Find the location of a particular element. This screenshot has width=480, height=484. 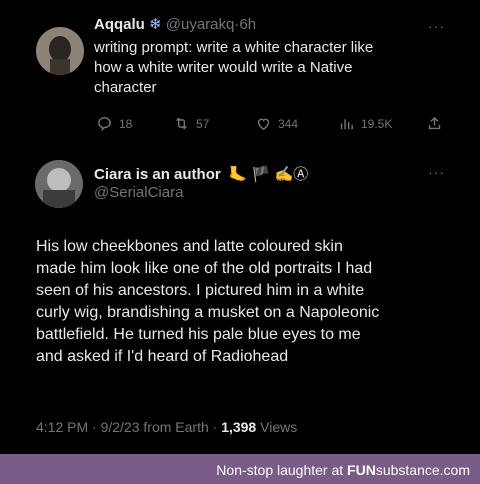

views-count: 19.5K is located at coordinates (377, 123).